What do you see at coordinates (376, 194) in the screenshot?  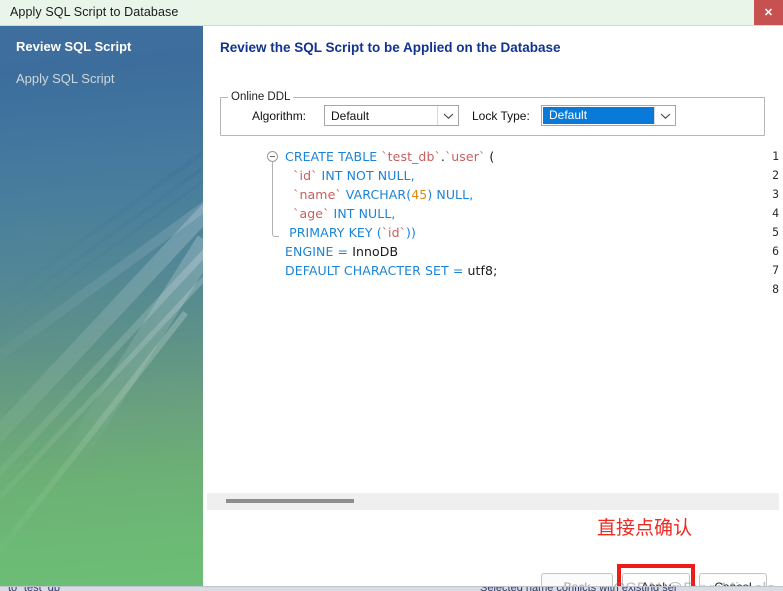 I see `code-token: VARCHAR(` at bounding box center [376, 194].